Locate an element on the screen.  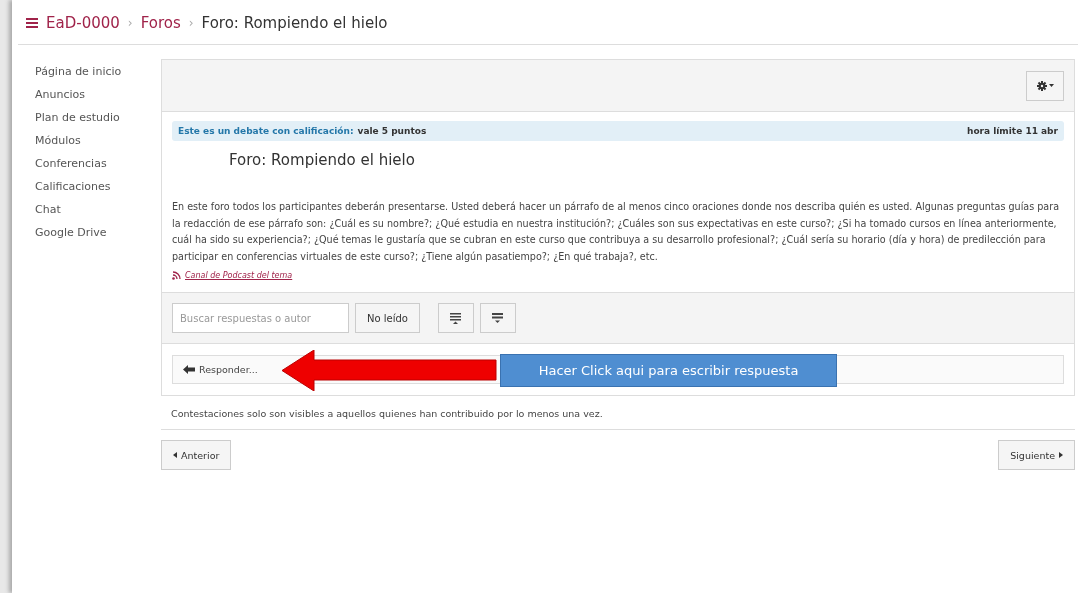
breadcrumb-link: EaD-0000 is located at coordinates (83, 23).